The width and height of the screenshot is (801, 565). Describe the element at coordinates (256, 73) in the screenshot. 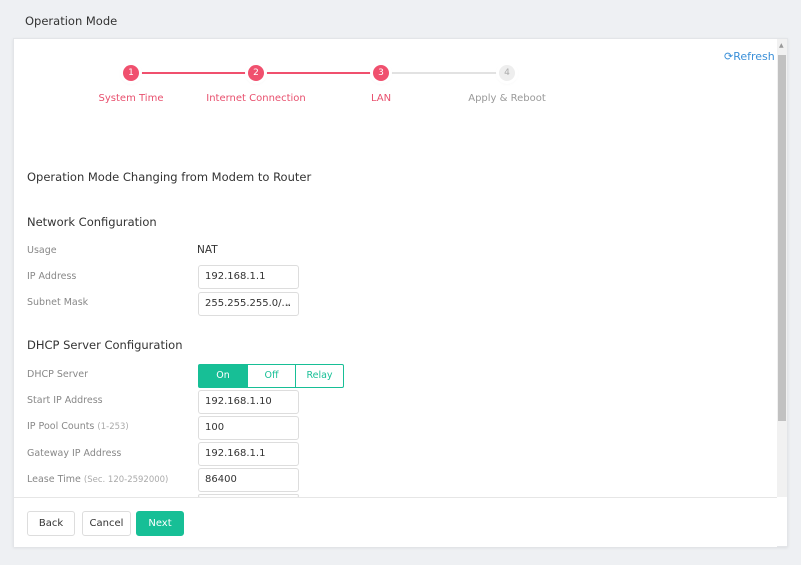

I see `step-2-dot: 2` at that location.